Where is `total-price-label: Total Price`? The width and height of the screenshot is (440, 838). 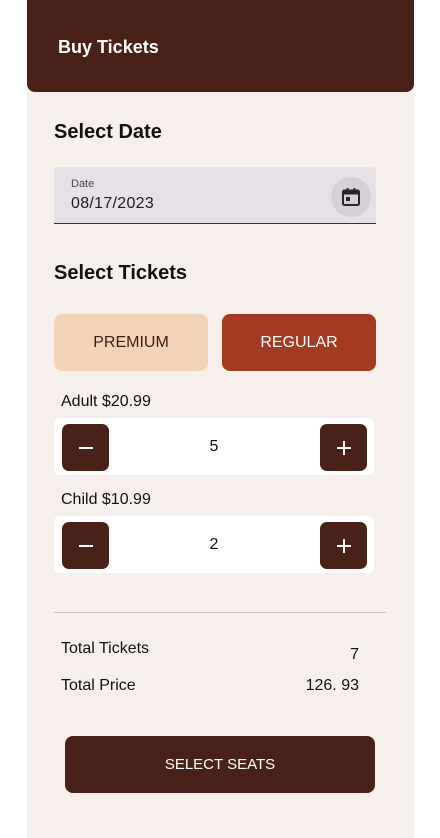 total-price-label: Total Price is located at coordinates (98, 685).